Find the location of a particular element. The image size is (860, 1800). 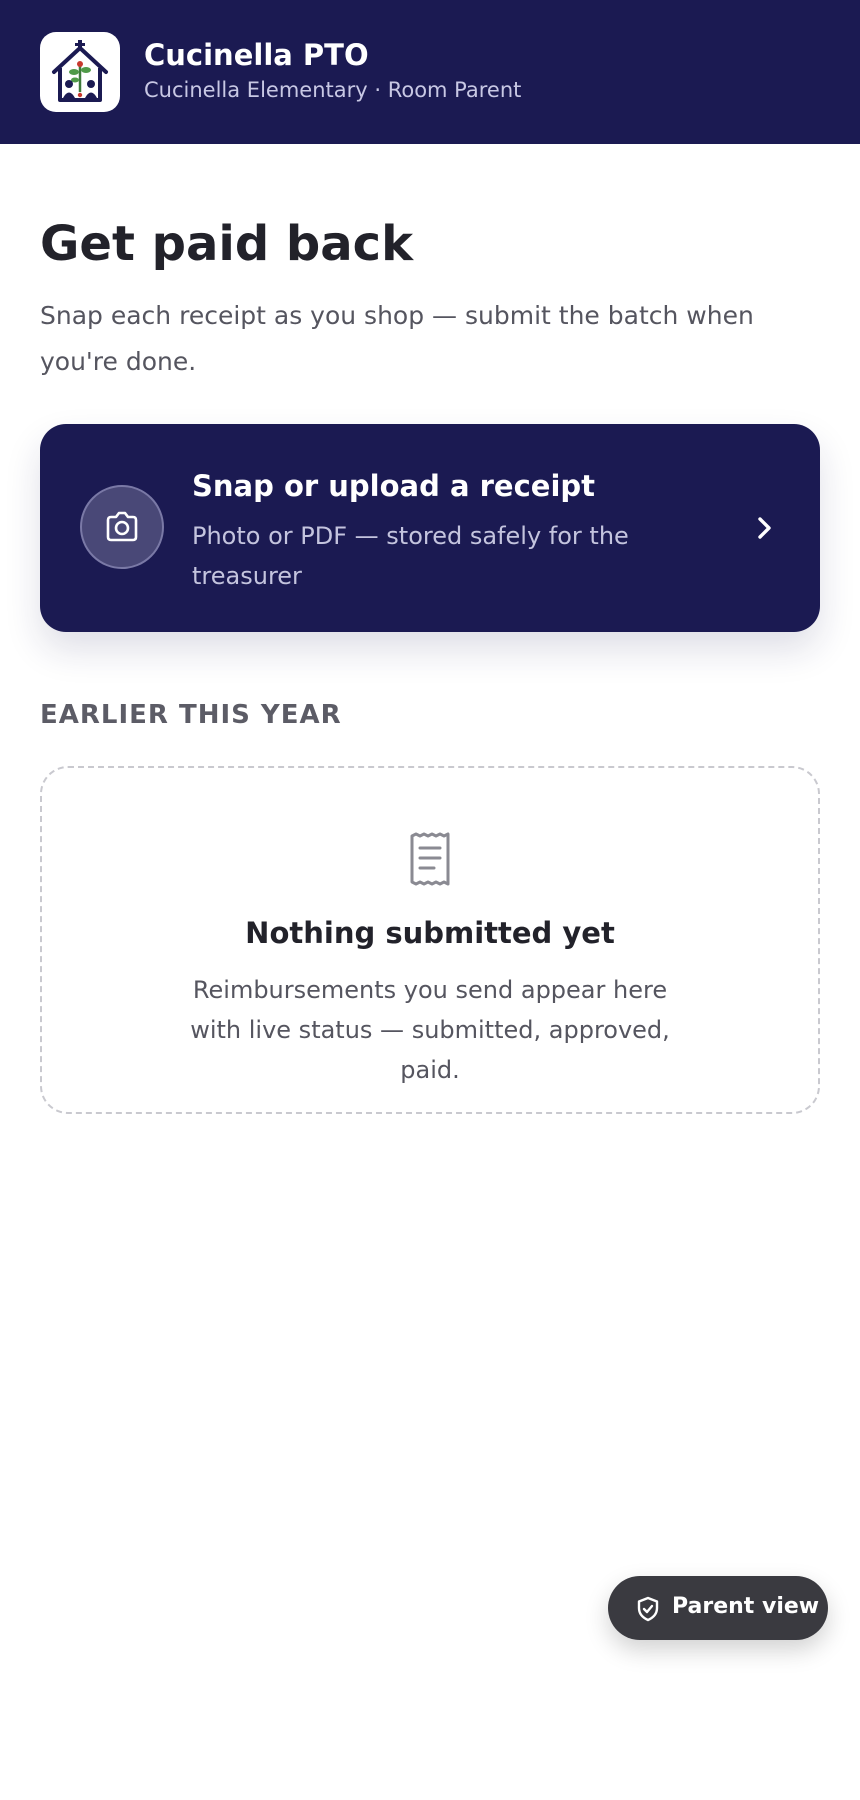

section-label-earlier: EARLIER THIS YEAR is located at coordinates (191, 715).